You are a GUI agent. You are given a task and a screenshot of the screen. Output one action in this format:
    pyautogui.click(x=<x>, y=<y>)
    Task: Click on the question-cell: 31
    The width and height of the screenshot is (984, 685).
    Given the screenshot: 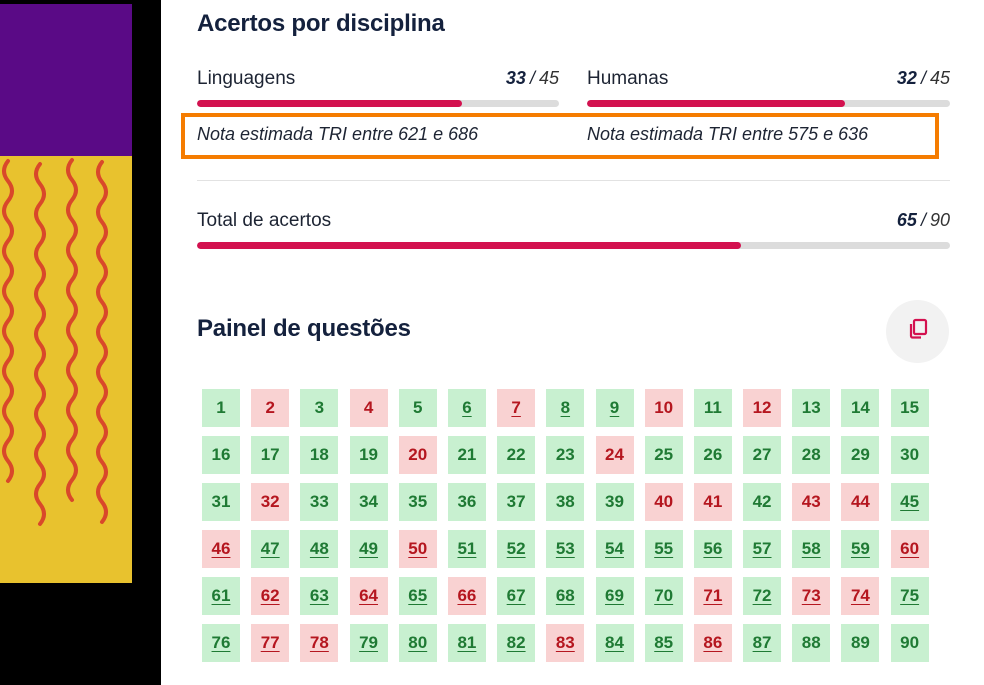 What is the action you would take?
    pyautogui.click(x=221, y=502)
    